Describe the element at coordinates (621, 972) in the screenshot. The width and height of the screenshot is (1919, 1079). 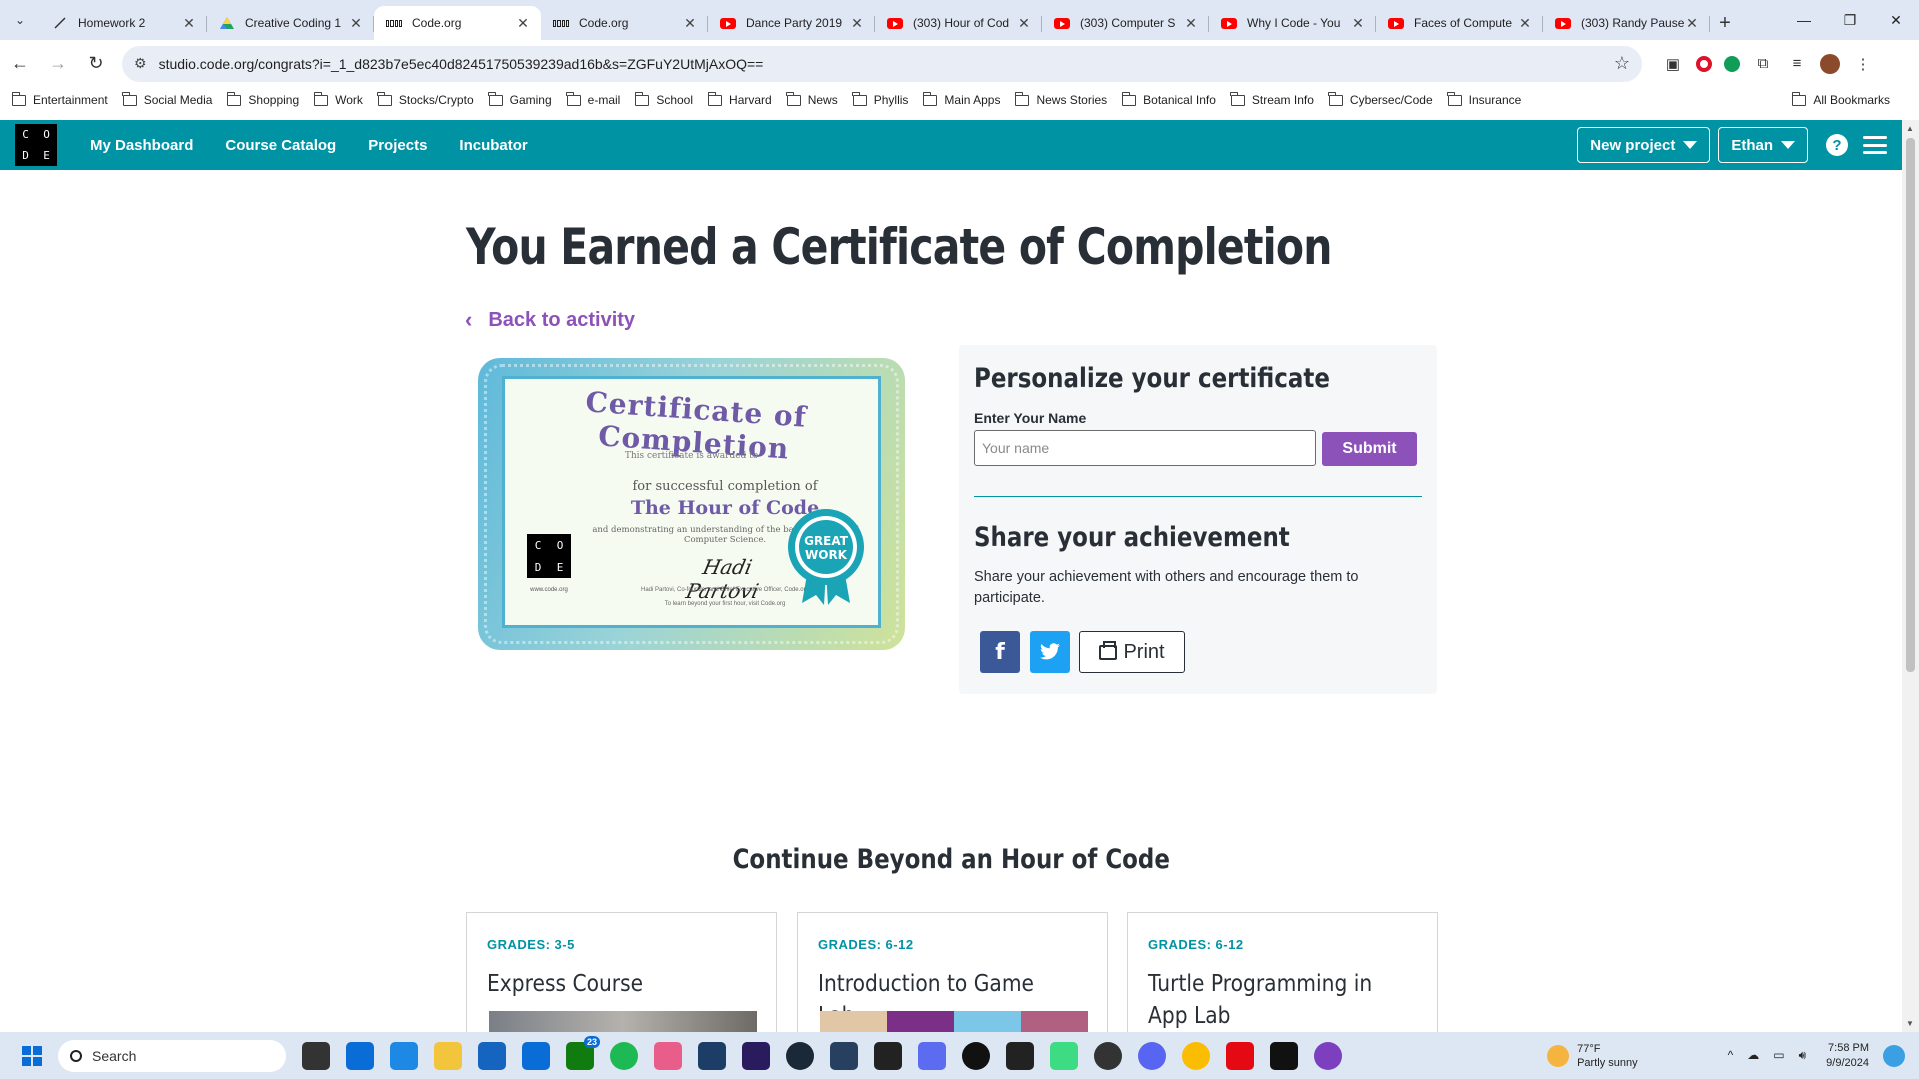
I see `course-card: GRADES: 3-5 Express Course` at that location.